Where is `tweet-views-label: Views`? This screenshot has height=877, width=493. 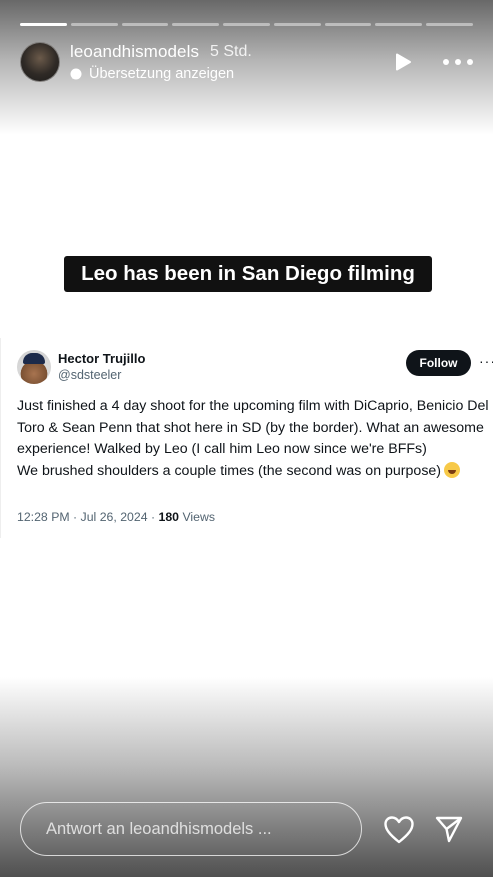
tweet-views-label: Views is located at coordinates (197, 517).